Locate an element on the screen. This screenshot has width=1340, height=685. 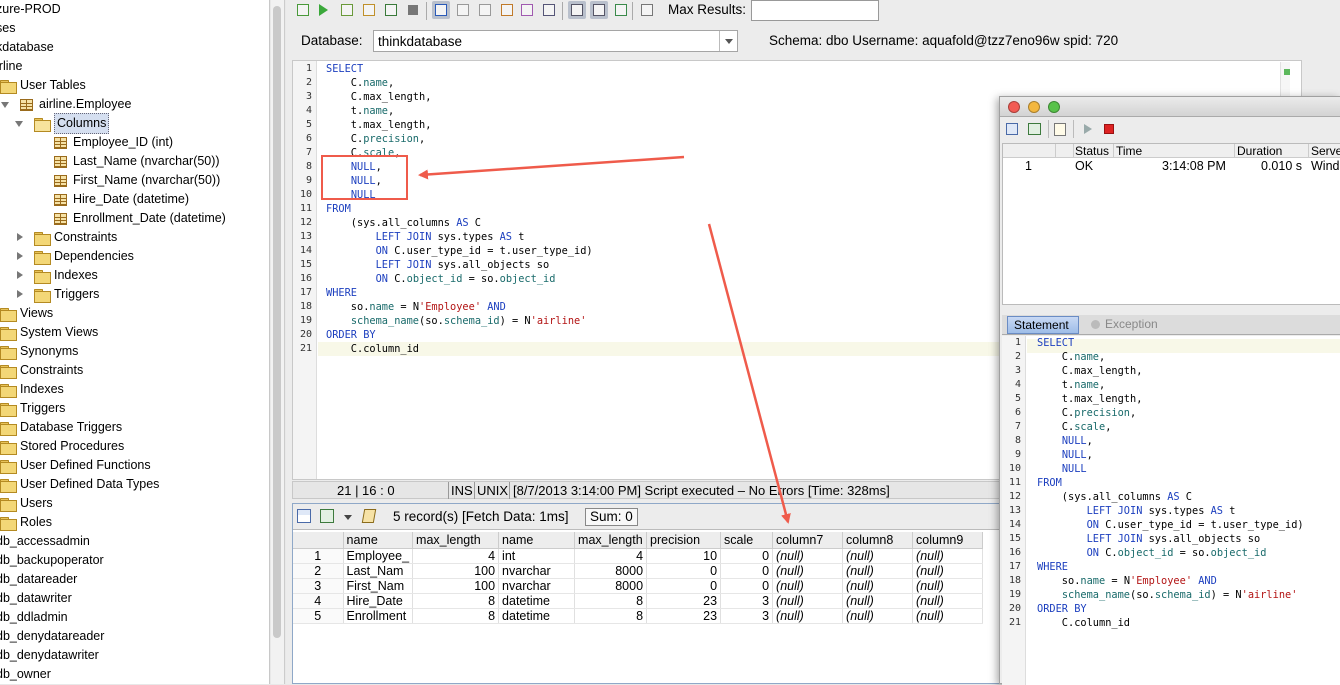
code-line: LEFT JOIN sys.types AS t is located at coordinates (425, 237).